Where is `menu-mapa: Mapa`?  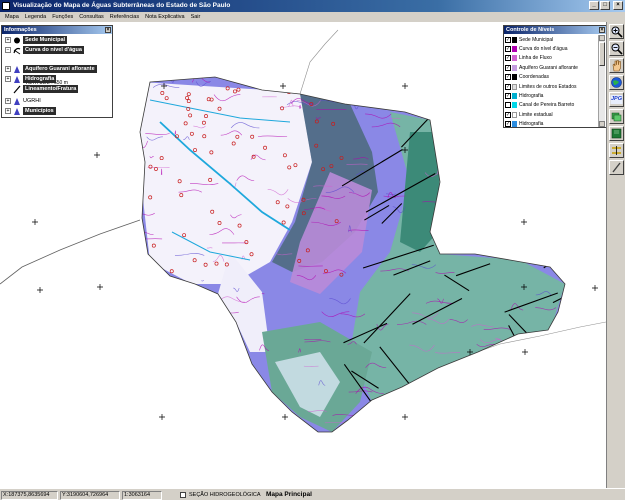
menu-mapa: Mapa is located at coordinates (12, 17).